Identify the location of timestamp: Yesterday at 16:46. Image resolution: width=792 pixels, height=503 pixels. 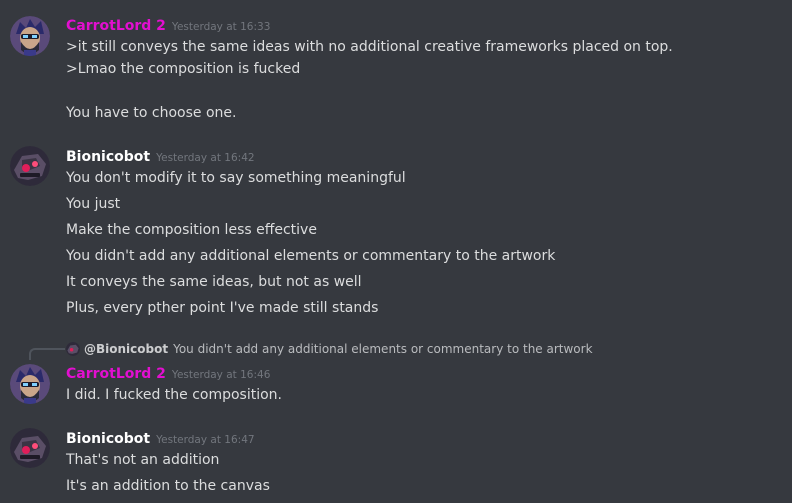
(221, 375).